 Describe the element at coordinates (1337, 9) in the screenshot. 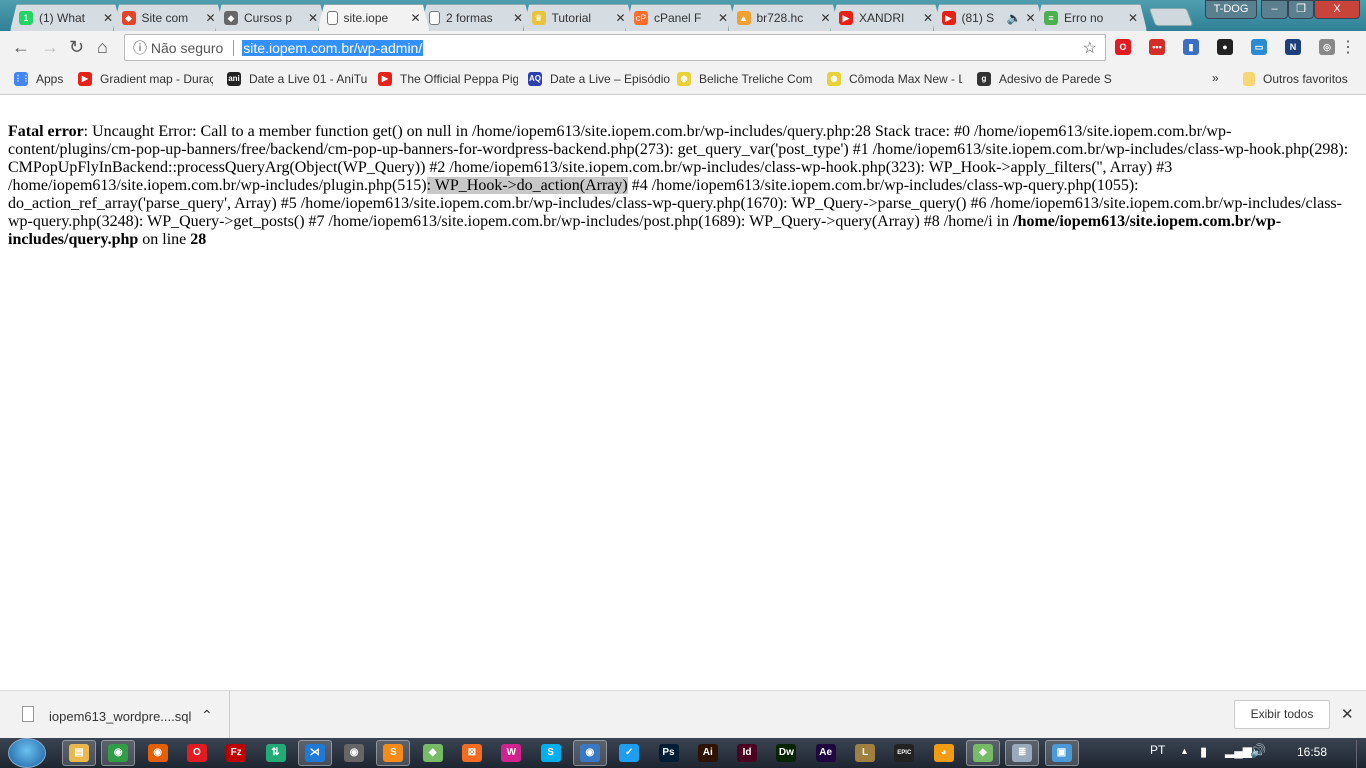

I see `close-window-button: X` at that location.